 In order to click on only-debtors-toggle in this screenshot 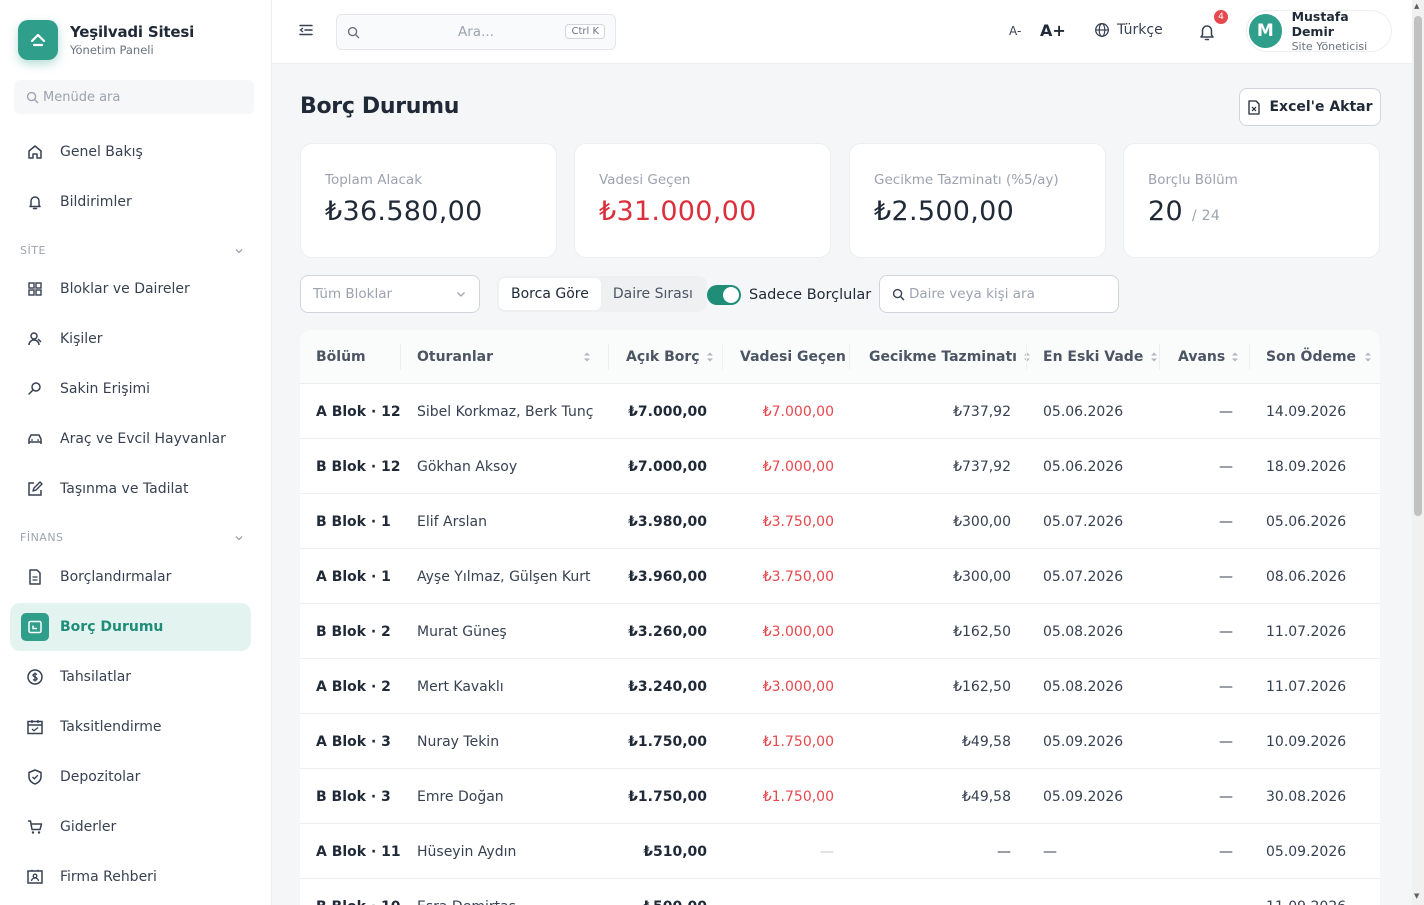, I will do `click(724, 295)`.